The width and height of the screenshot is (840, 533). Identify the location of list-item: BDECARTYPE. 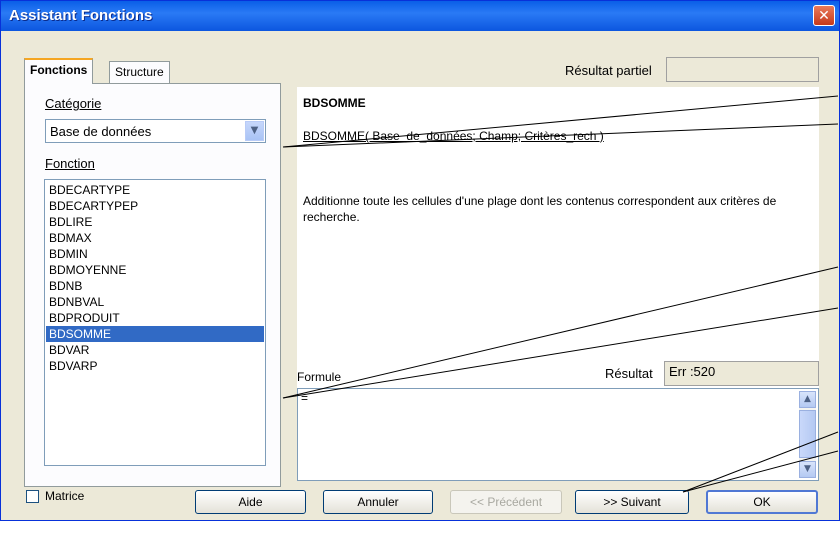
(155, 190).